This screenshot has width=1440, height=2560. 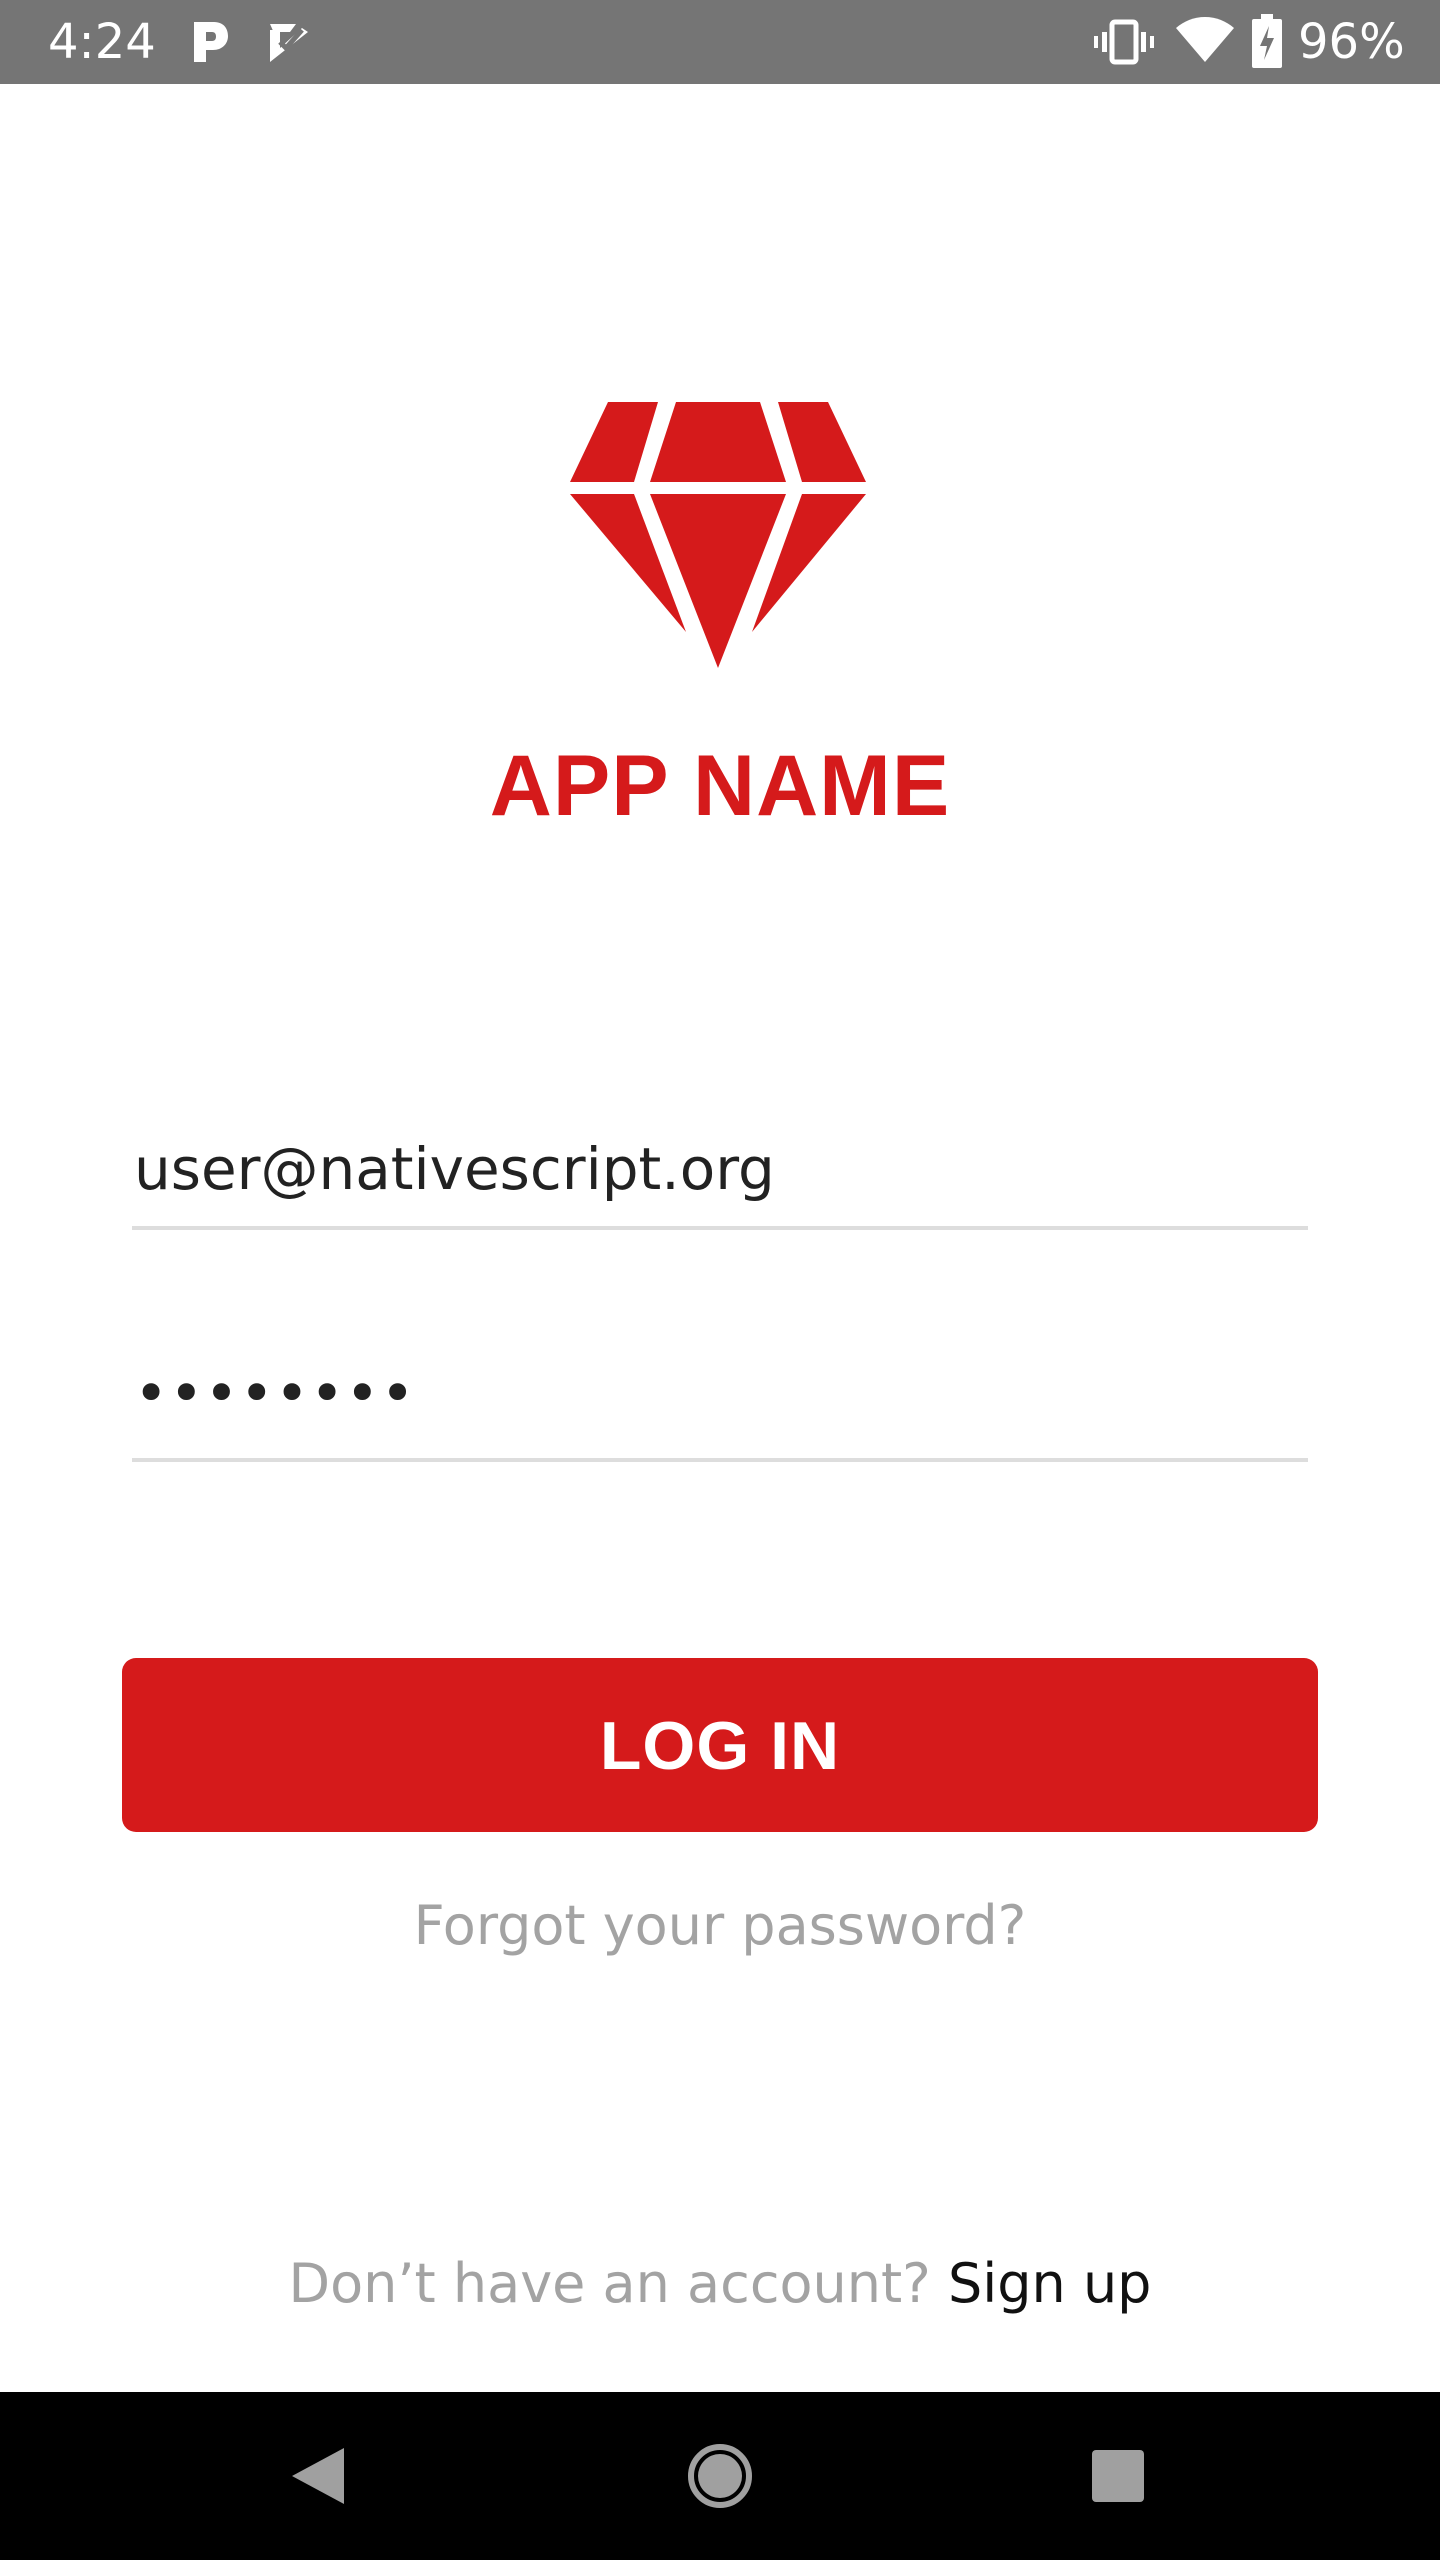 What do you see at coordinates (720, 1926) in the screenshot?
I see `forgot-password-link: Forgot your password?` at bounding box center [720, 1926].